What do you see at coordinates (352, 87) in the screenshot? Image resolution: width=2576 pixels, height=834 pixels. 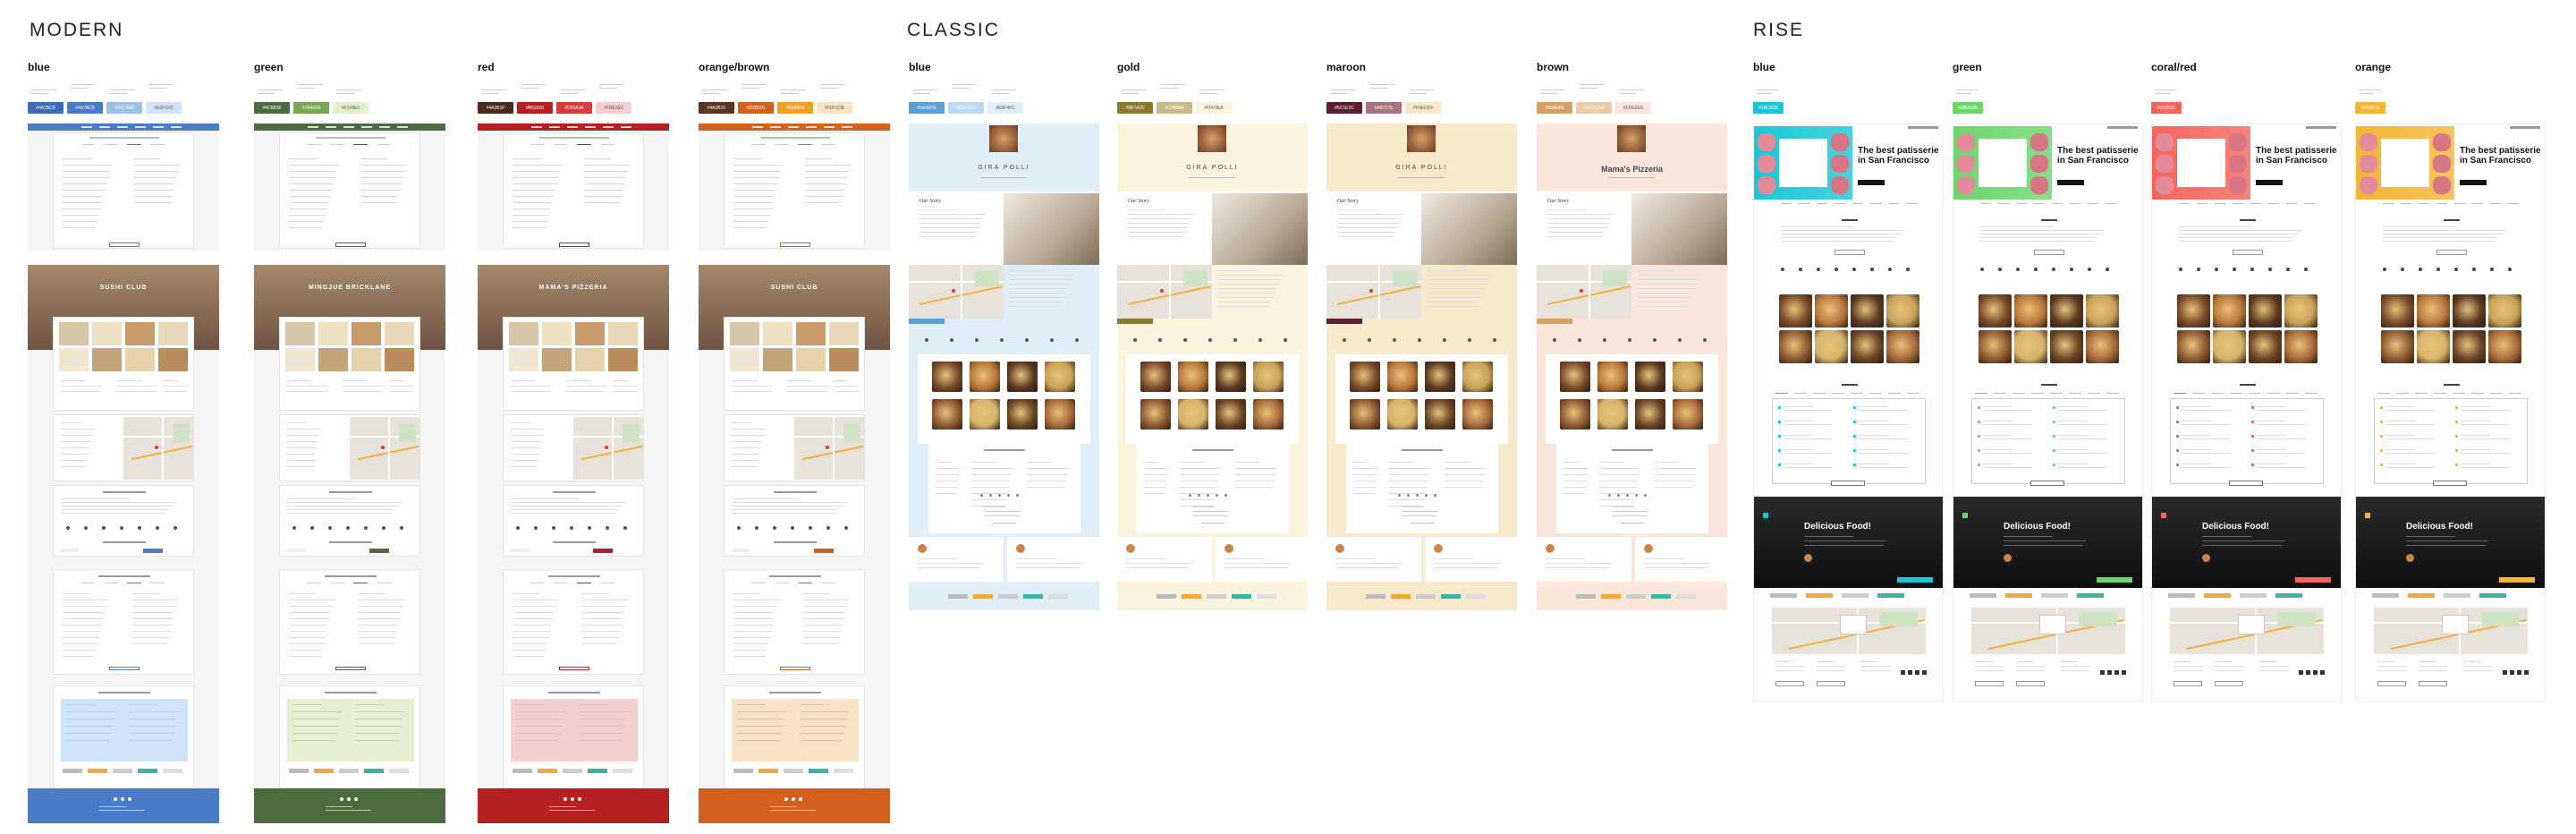 I see `theme-header: green #4C6B3F #7AA653 #F1F8E0` at bounding box center [352, 87].